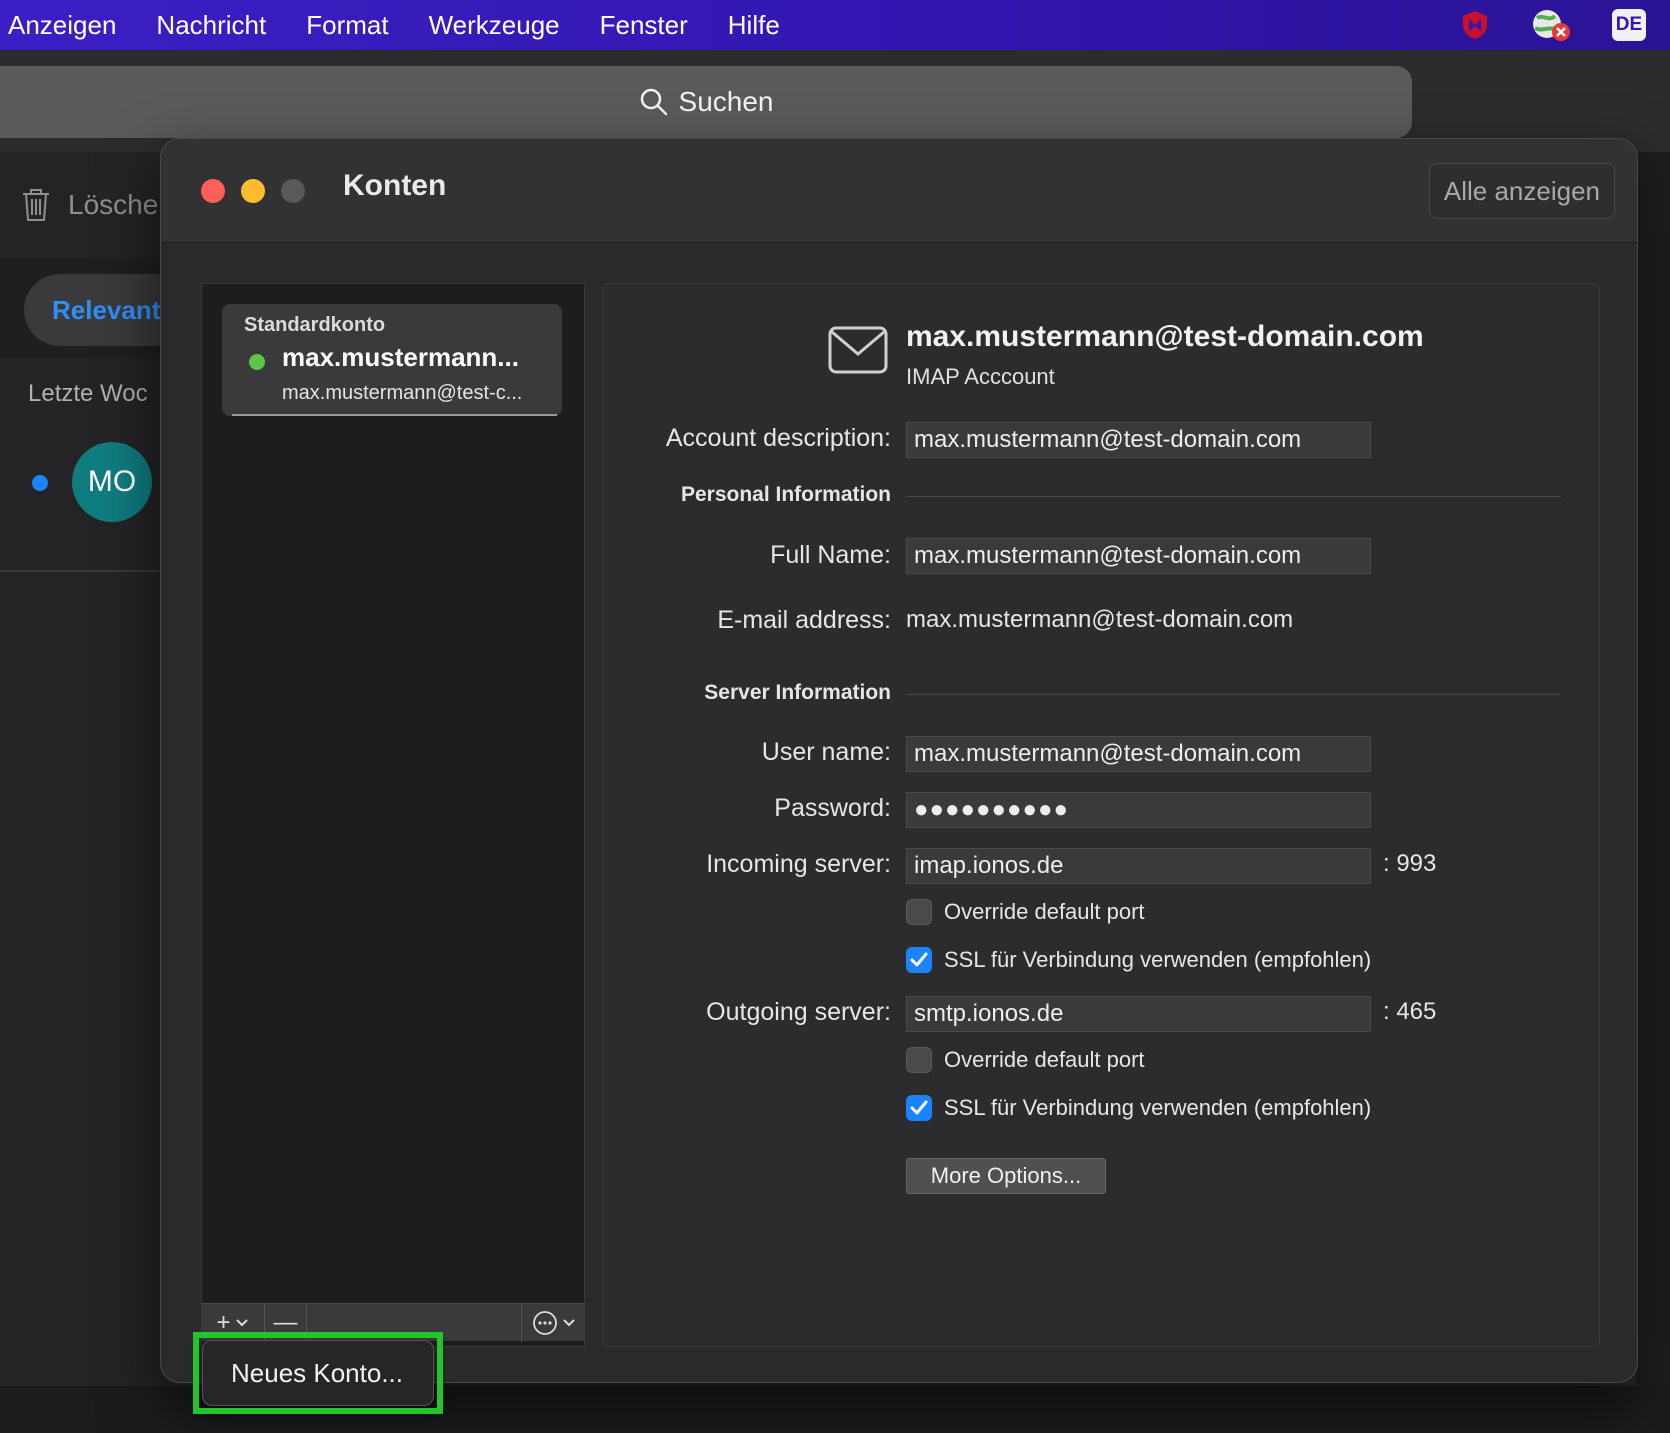 Image resolution: width=1670 pixels, height=1433 pixels. I want to click on minimize-window-button, so click(253, 191).